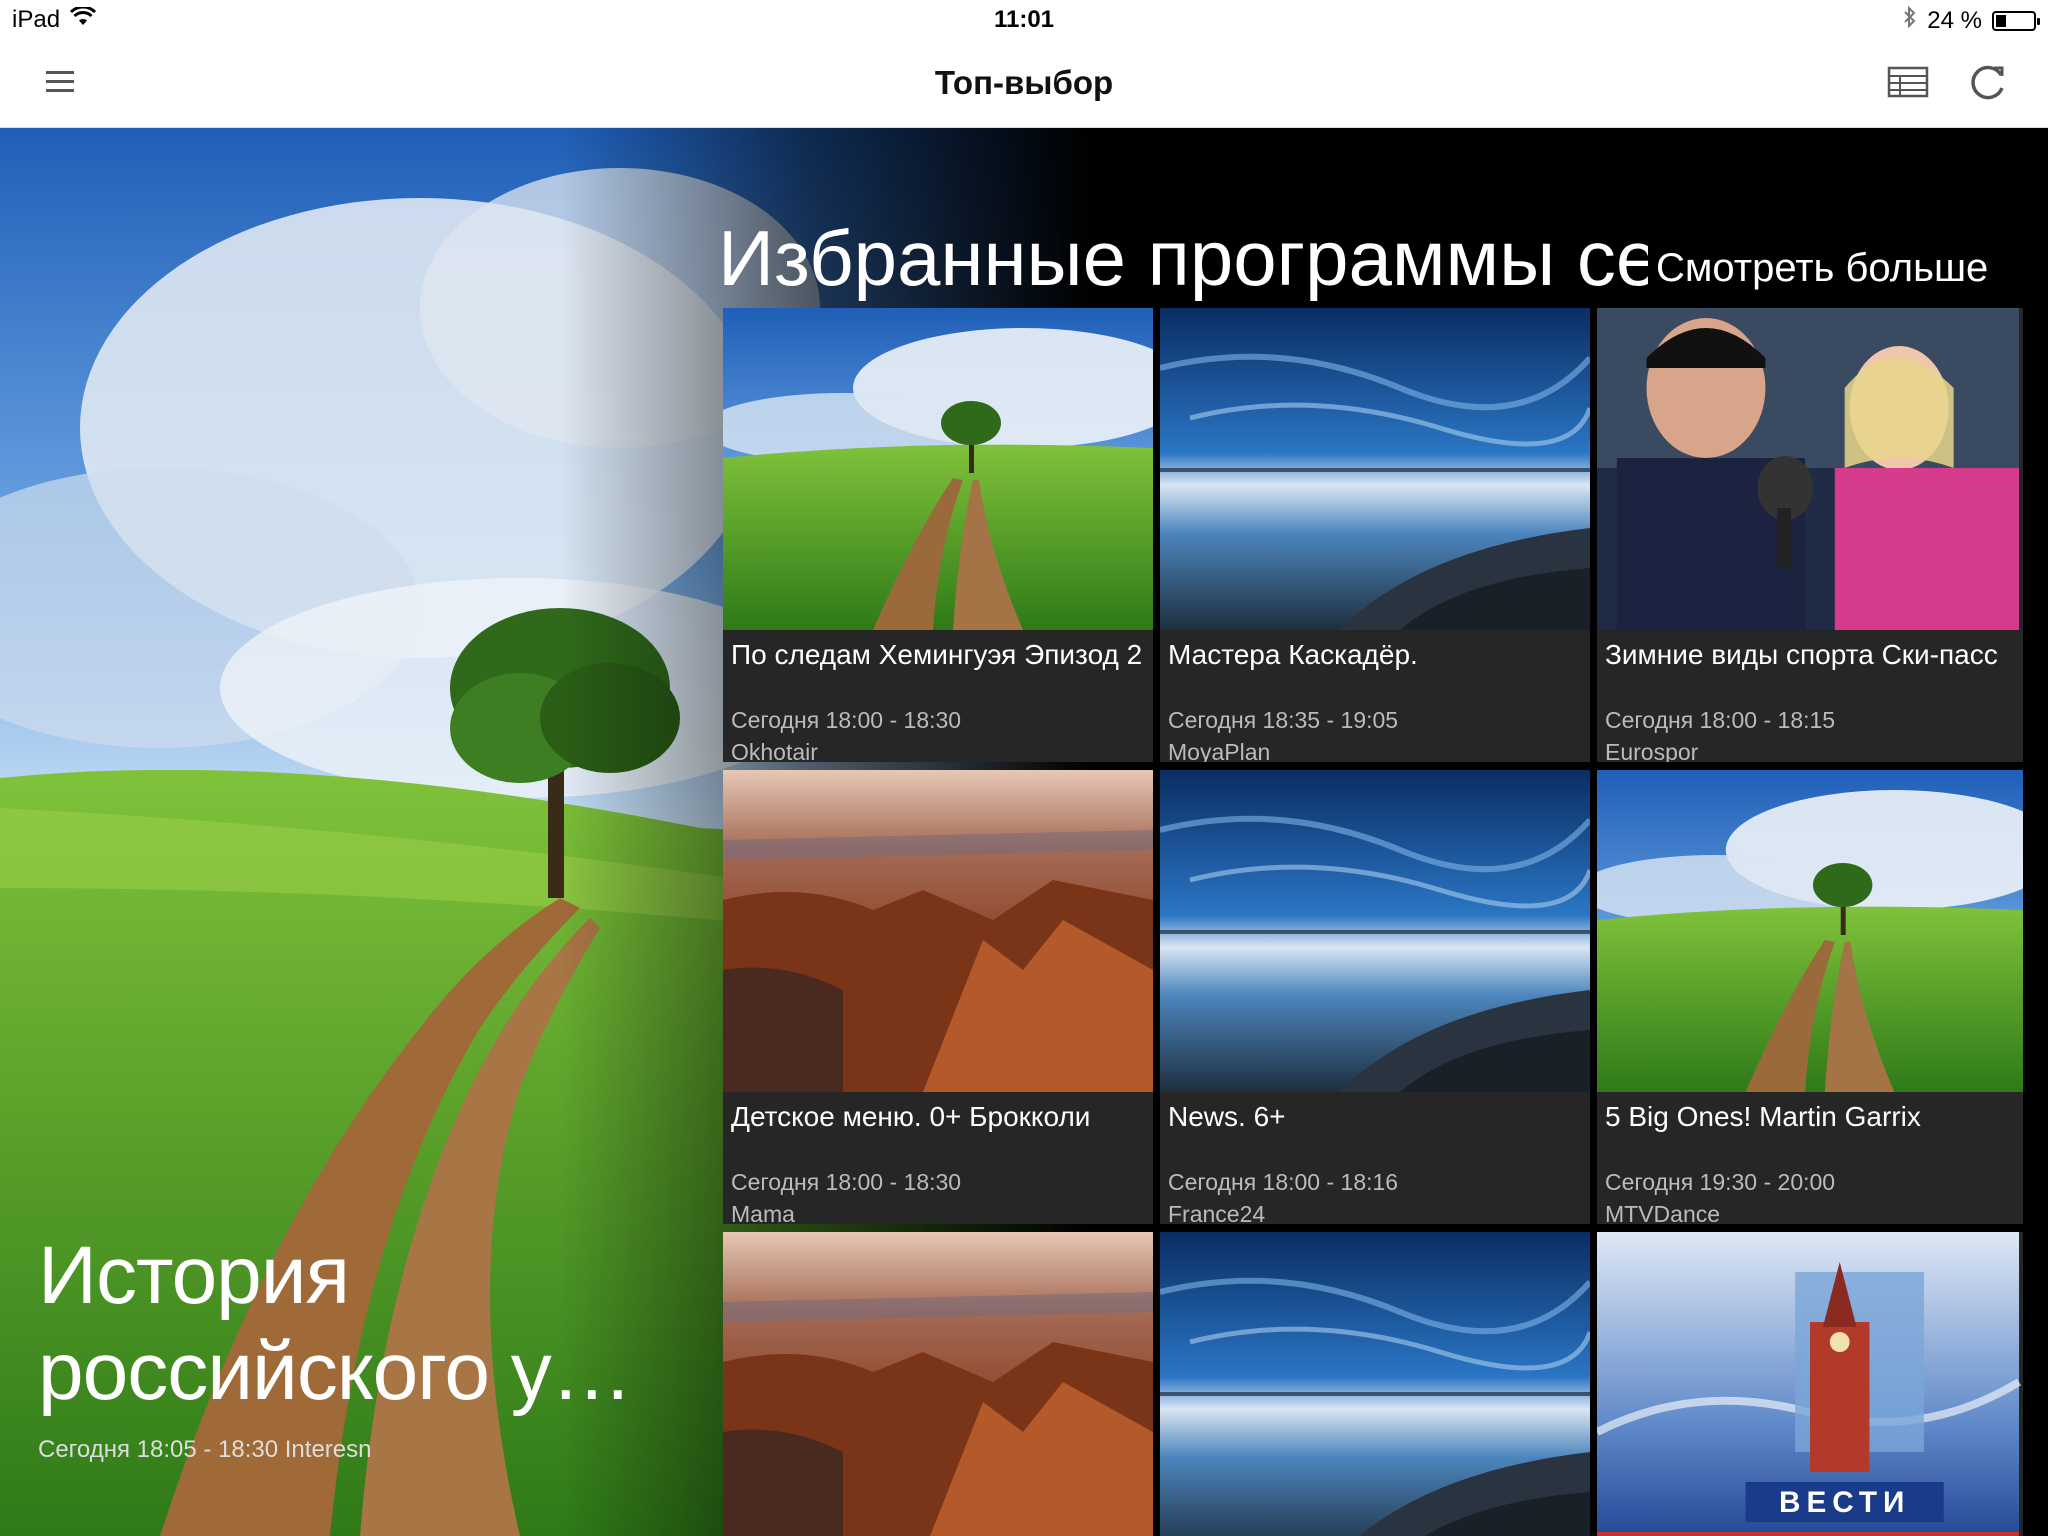  I want to click on program-thumbnail: ВЕСТИ, so click(1809, 1384).